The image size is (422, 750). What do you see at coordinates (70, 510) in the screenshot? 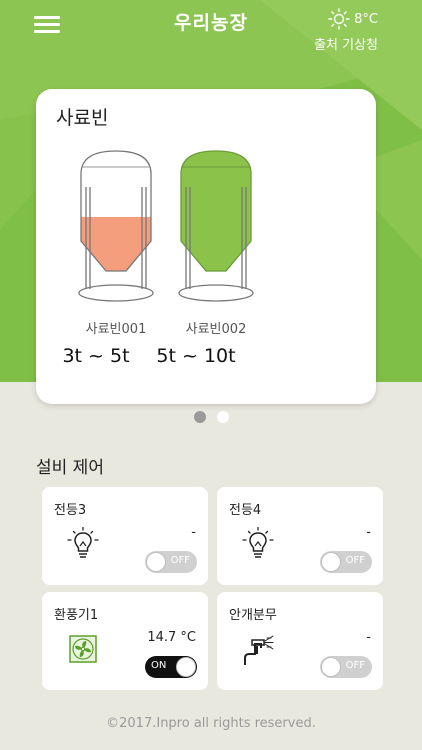
I see `device-name: 전등3` at bounding box center [70, 510].